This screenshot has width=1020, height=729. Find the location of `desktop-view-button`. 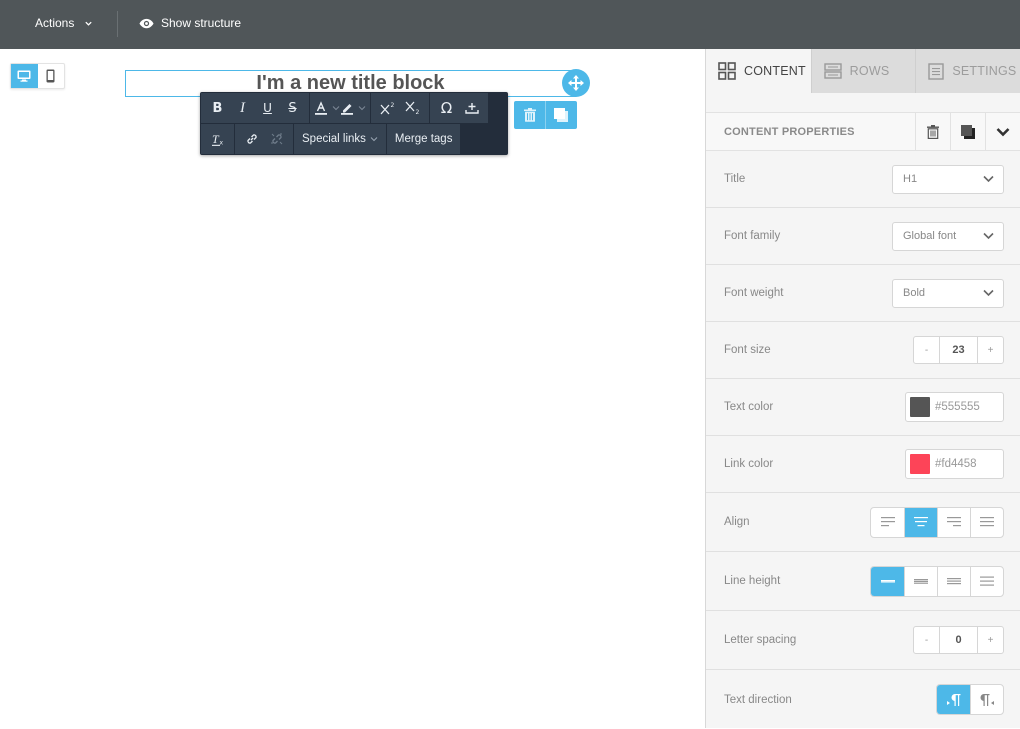

desktop-view-button is located at coordinates (24, 76).